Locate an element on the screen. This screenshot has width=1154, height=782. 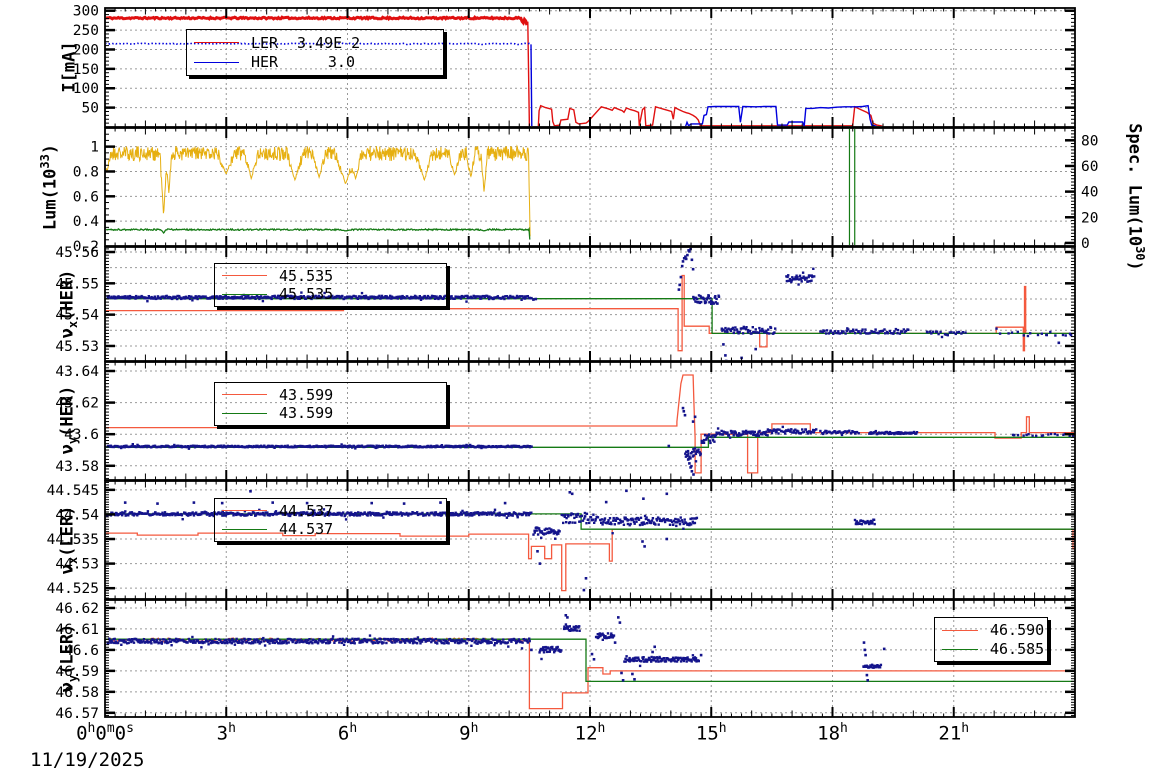
y2-tick-label: 60 is located at coordinates (1089, 167).